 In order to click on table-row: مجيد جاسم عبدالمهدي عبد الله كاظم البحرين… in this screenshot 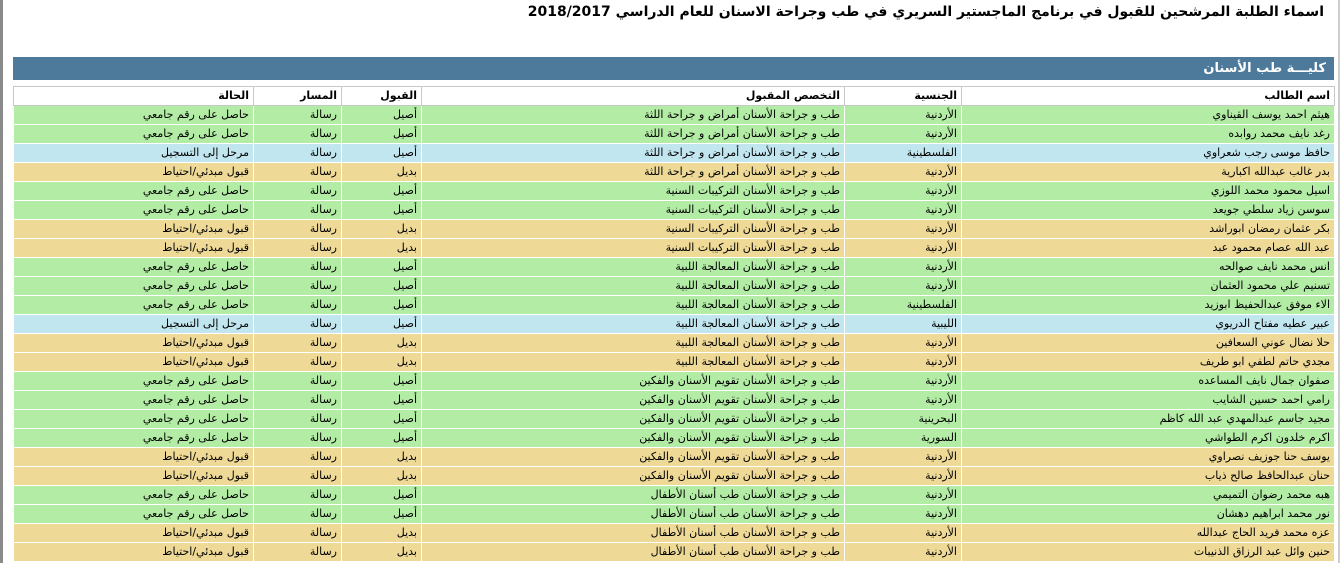, I will do `click(674, 419)`.